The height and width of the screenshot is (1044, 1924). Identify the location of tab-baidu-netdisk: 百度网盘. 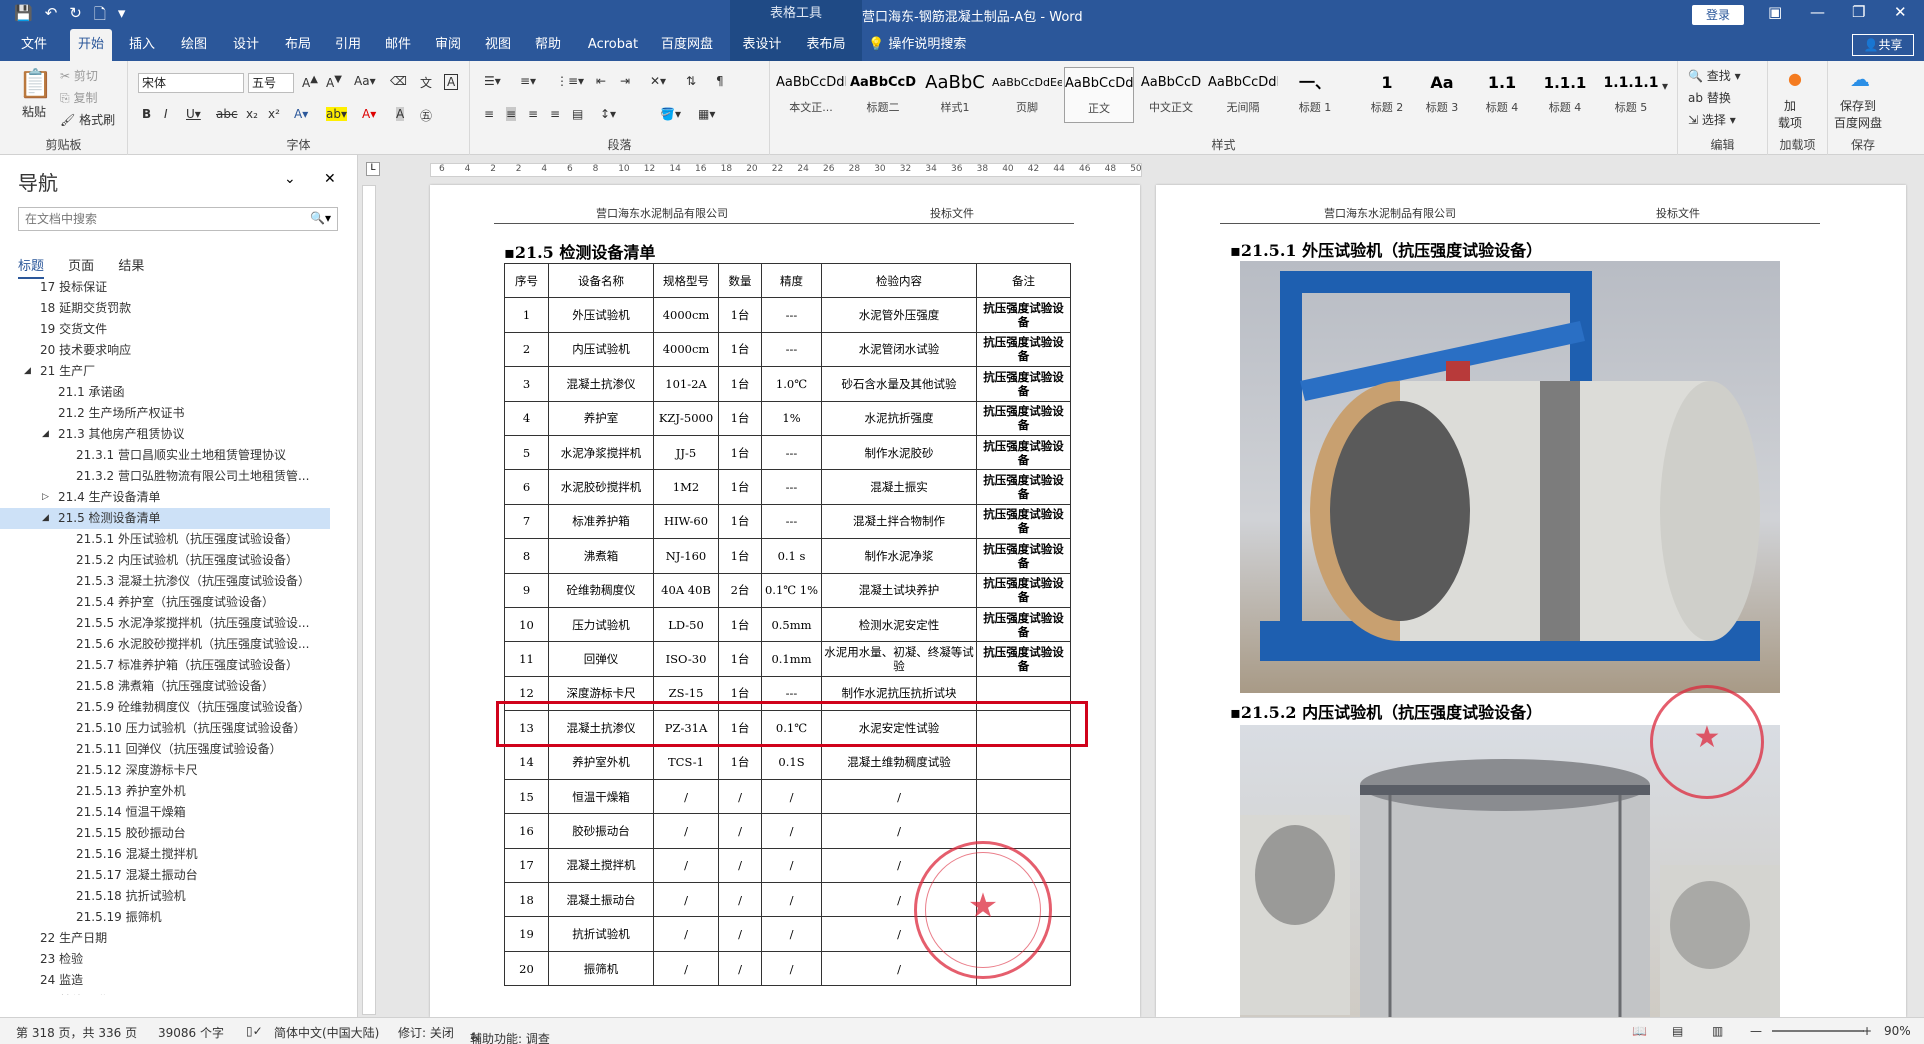
(687, 45).